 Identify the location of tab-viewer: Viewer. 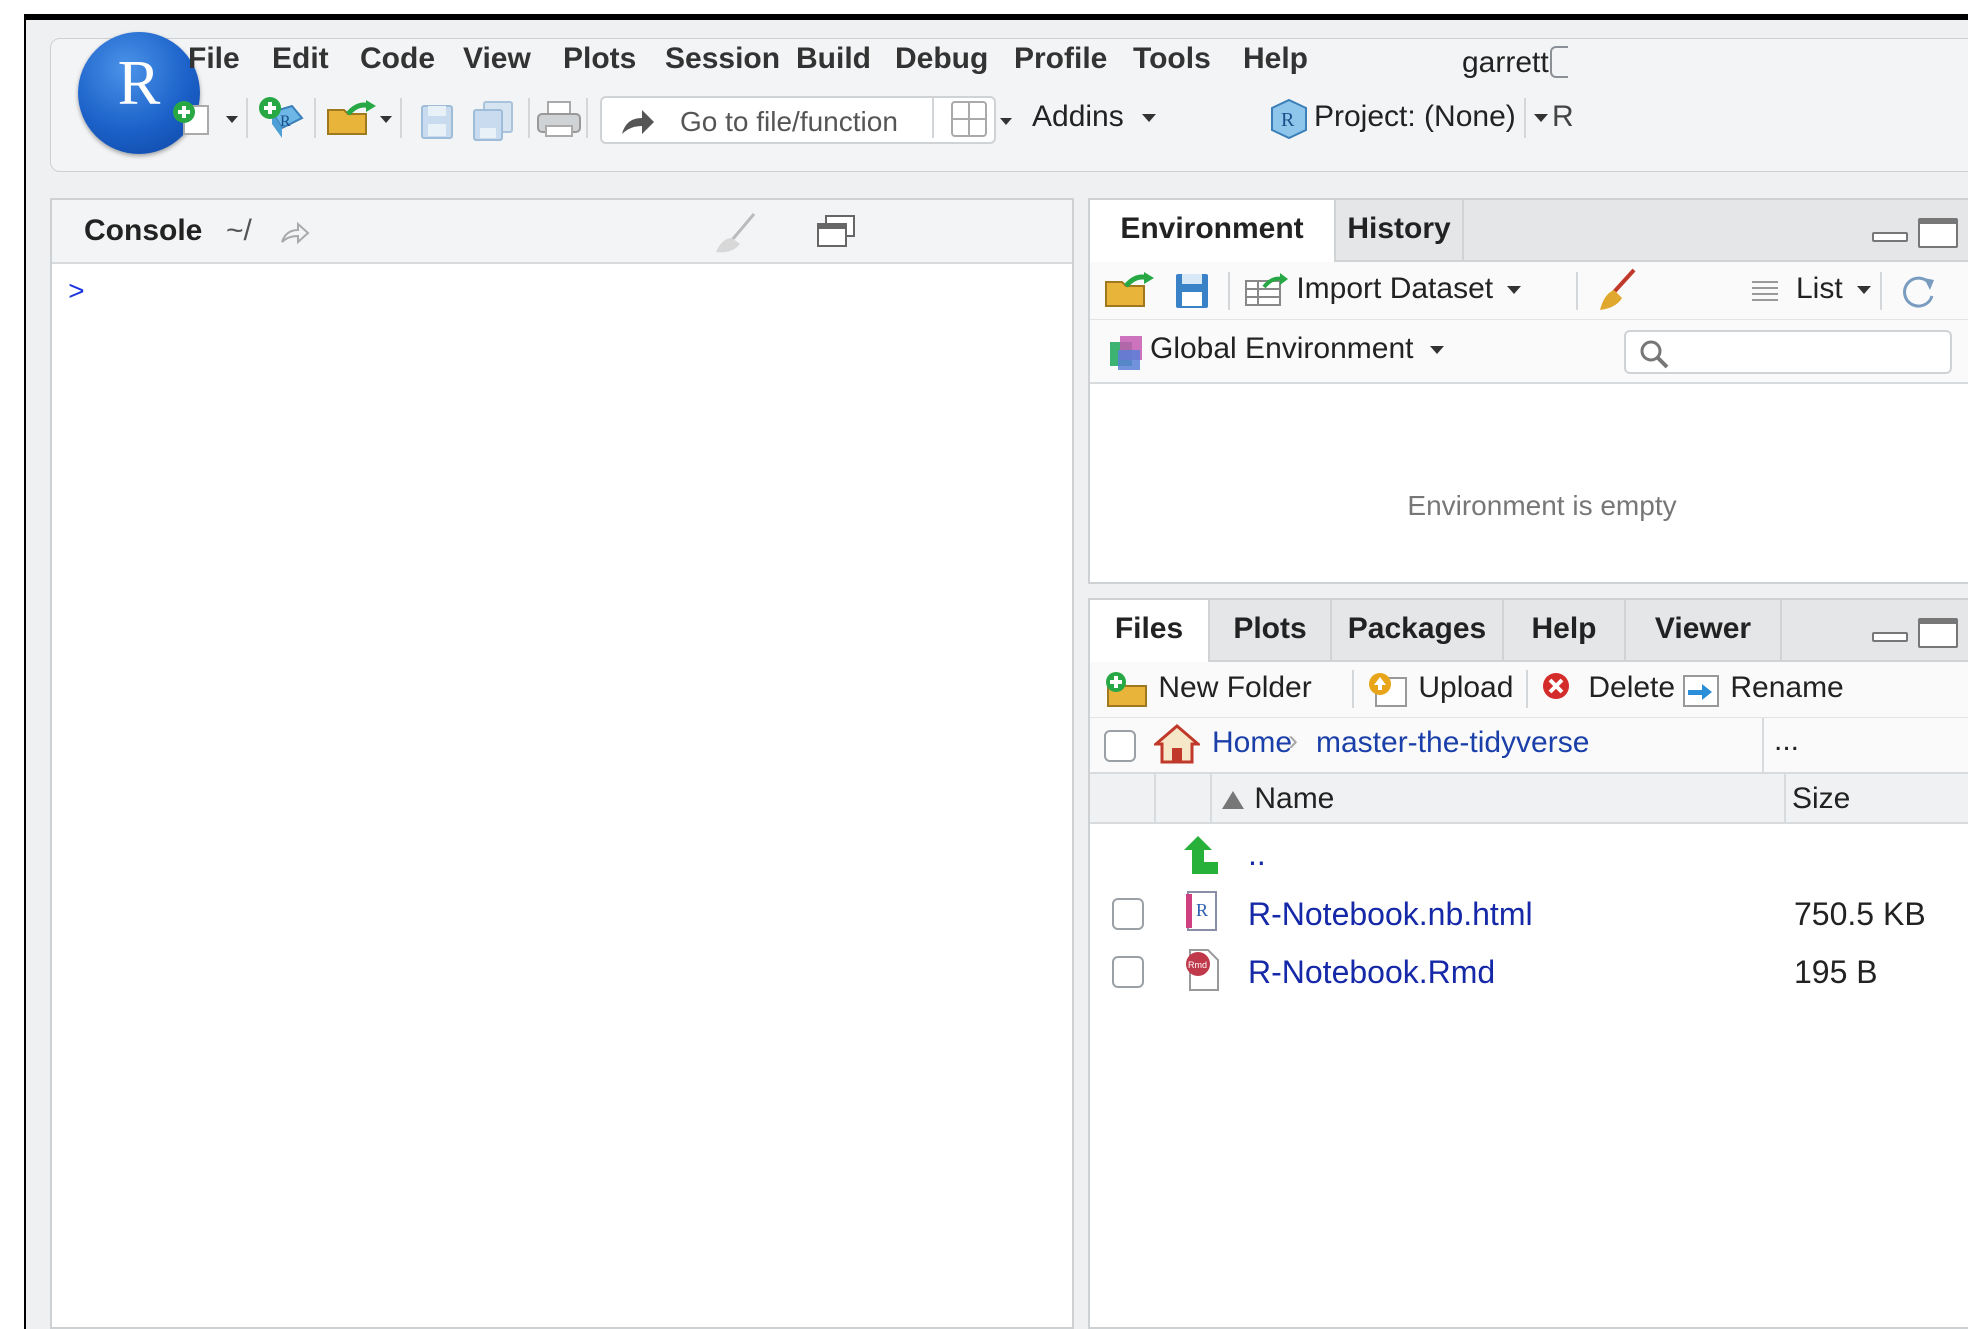
(1704, 631).